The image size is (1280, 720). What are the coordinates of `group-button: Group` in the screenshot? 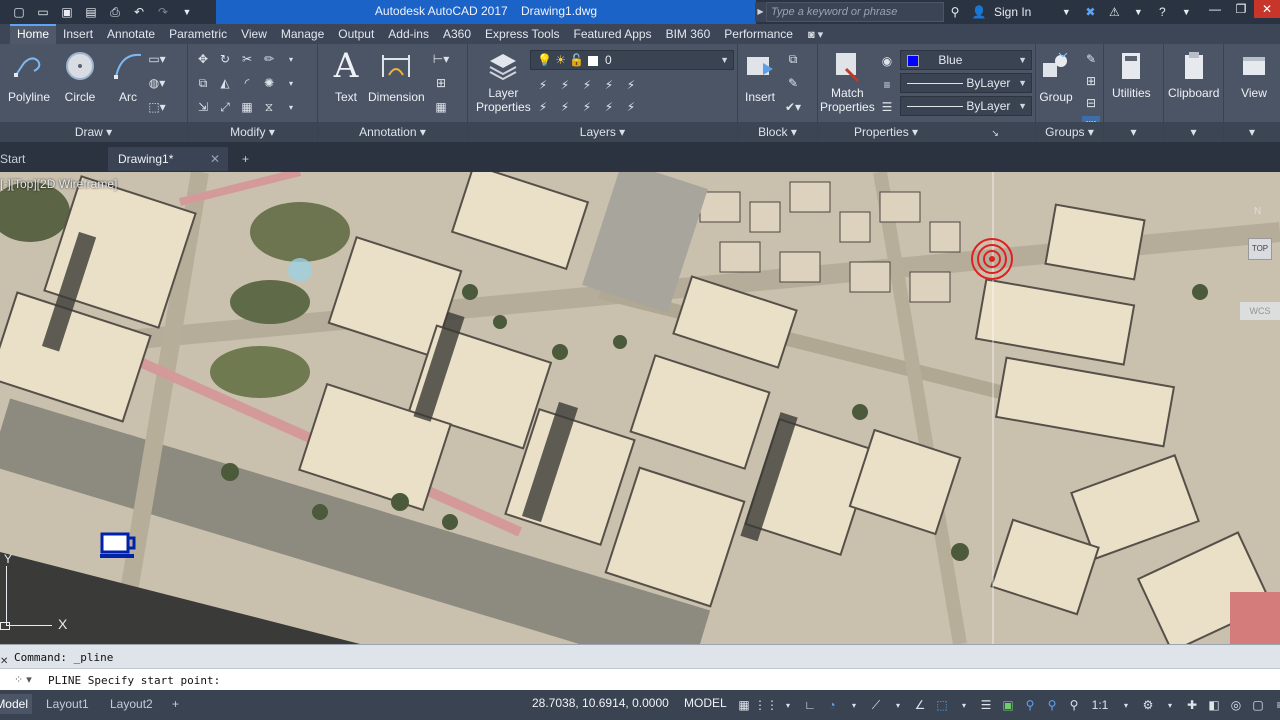 It's located at (1056, 76).